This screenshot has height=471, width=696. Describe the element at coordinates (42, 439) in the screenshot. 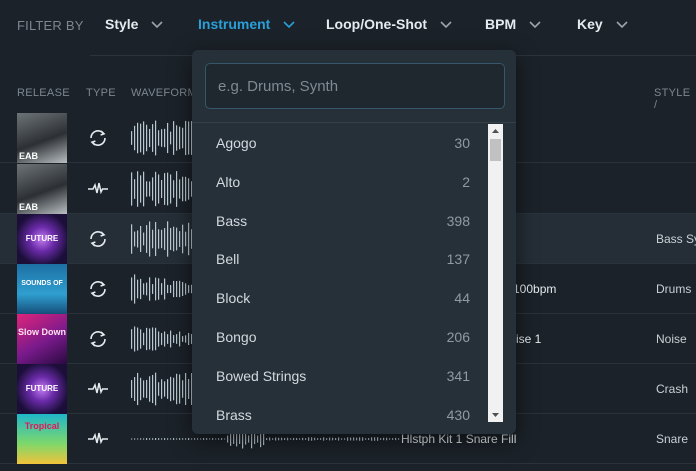

I see `release-artwork: Tropical` at that location.